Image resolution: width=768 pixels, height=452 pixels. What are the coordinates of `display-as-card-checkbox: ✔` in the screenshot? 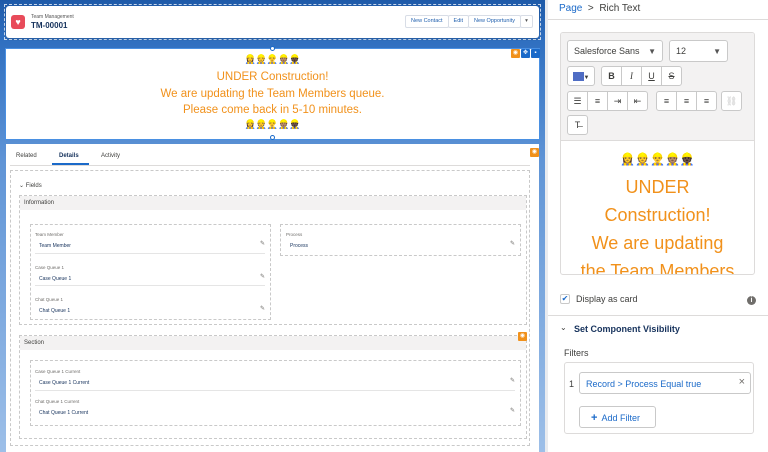 It's located at (565, 299).